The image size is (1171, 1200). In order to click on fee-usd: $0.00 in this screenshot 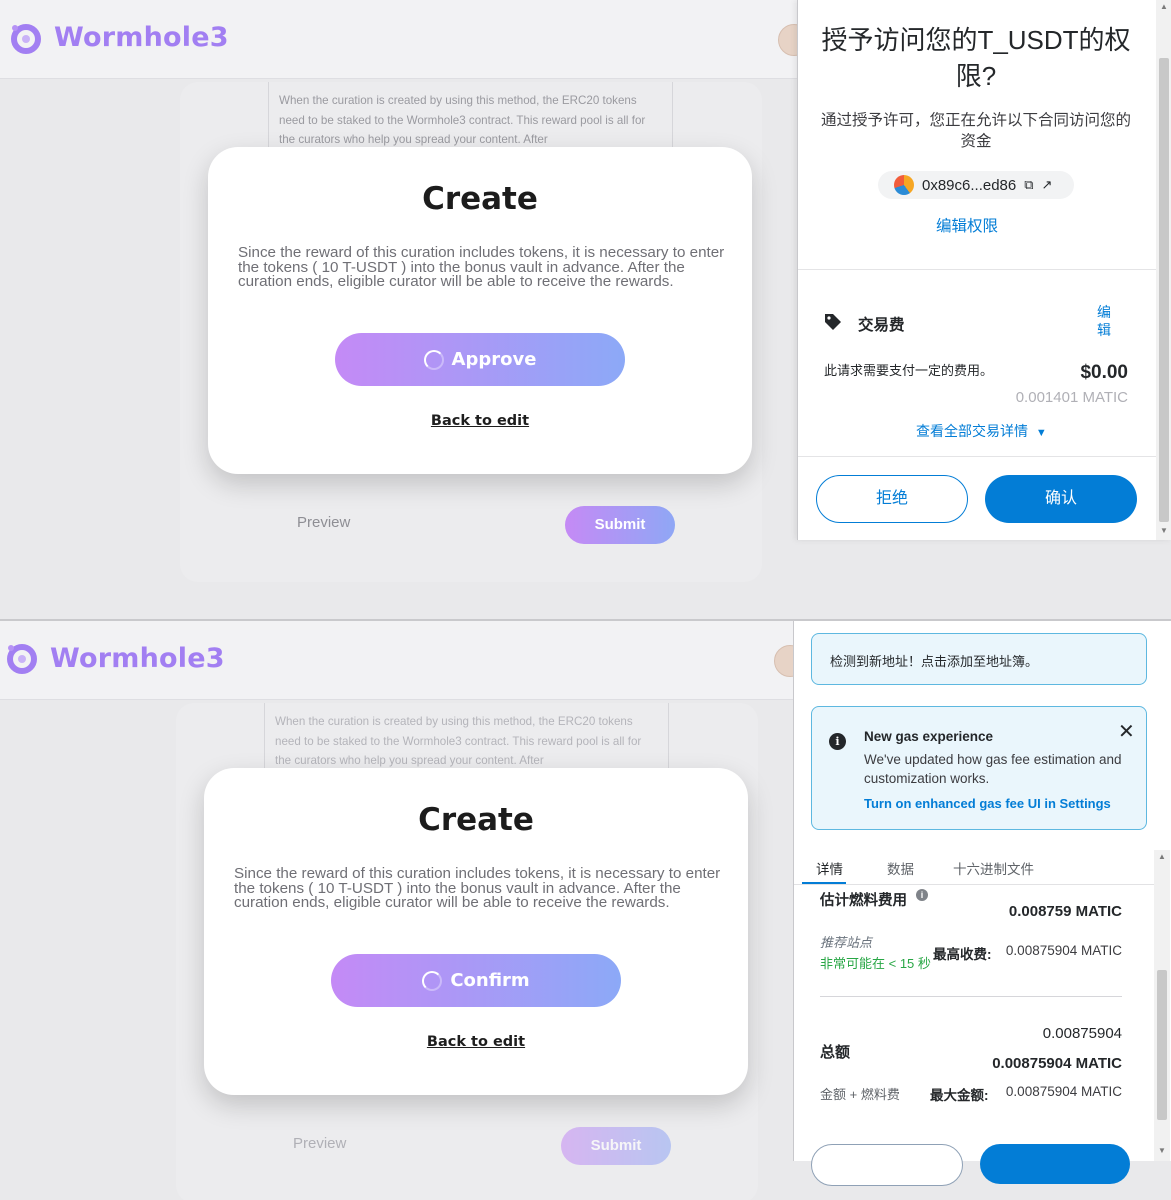, I will do `click(1104, 372)`.